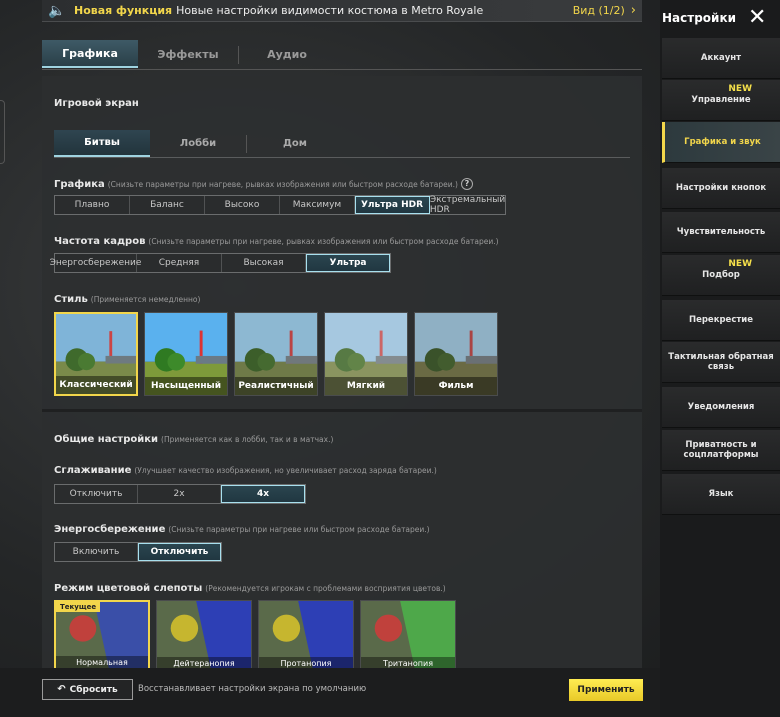 This screenshot has height=717, width=780. What do you see at coordinates (78, 607) in the screenshot?
I see `current-badge: Текущее` at bounding box center [78, 607].